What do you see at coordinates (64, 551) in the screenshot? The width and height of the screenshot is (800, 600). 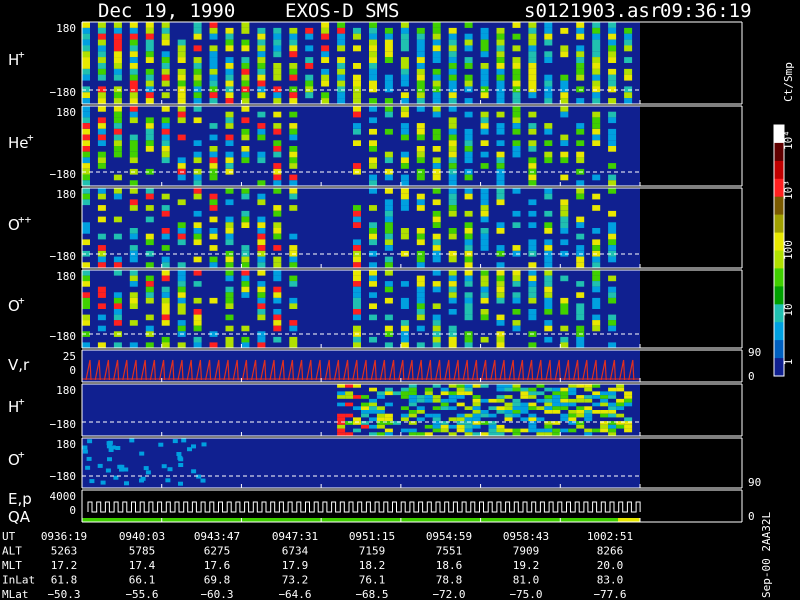 I see `footer-value: 5263` at bounding box center [64, 551].